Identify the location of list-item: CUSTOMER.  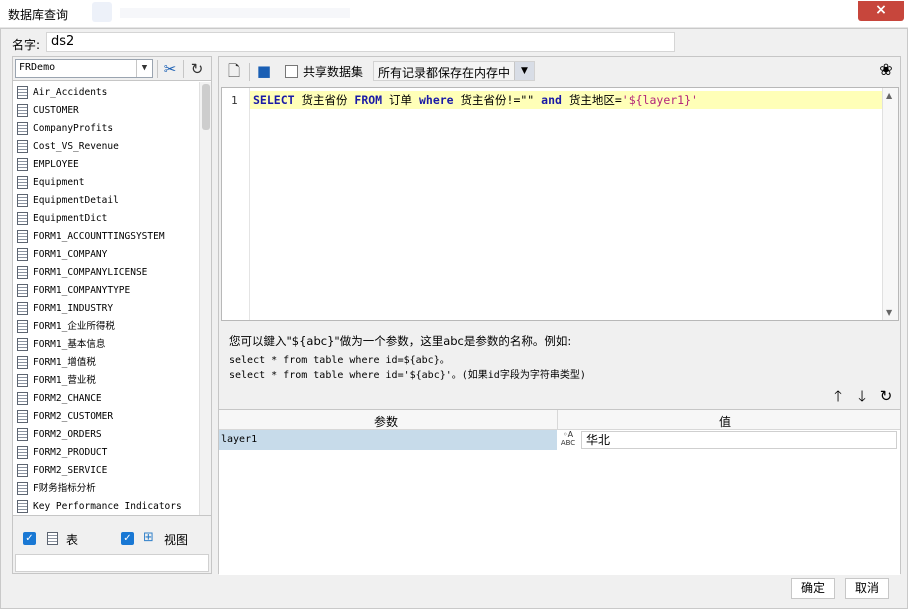
(108, 111).